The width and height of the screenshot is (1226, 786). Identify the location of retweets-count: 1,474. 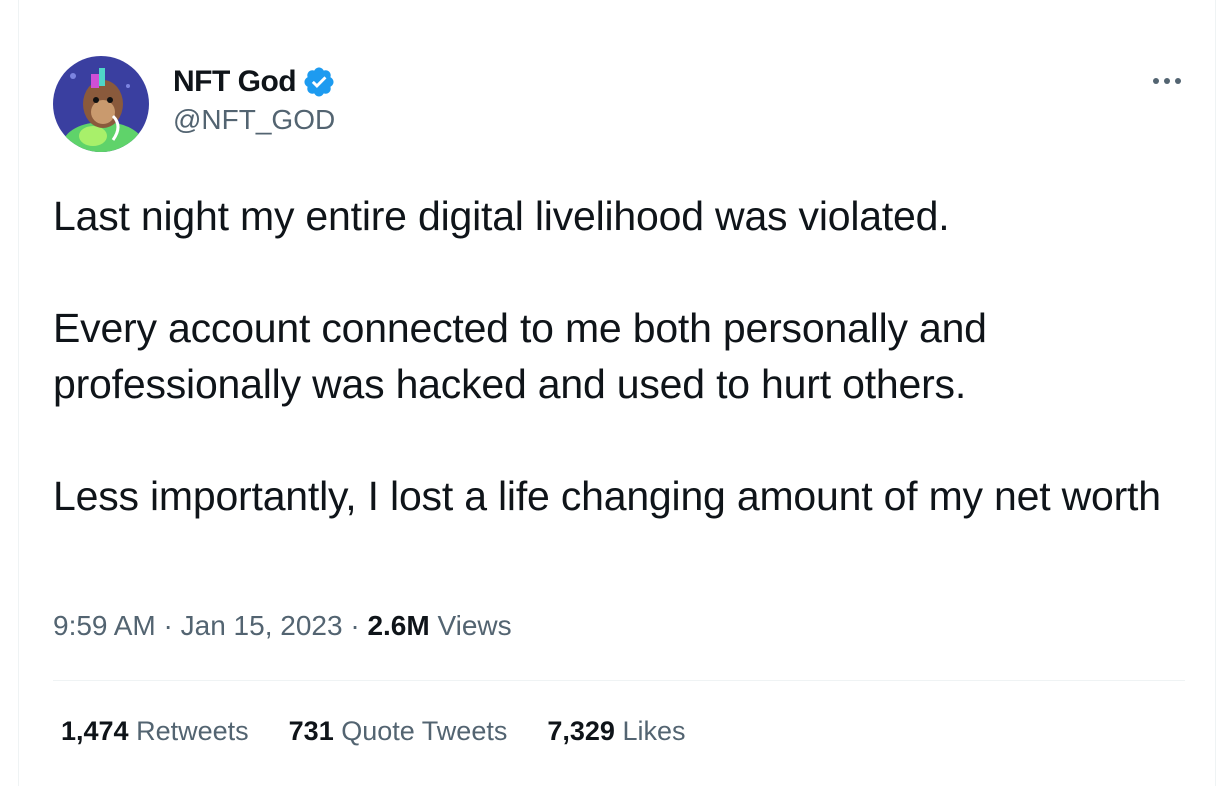
(95, 731).